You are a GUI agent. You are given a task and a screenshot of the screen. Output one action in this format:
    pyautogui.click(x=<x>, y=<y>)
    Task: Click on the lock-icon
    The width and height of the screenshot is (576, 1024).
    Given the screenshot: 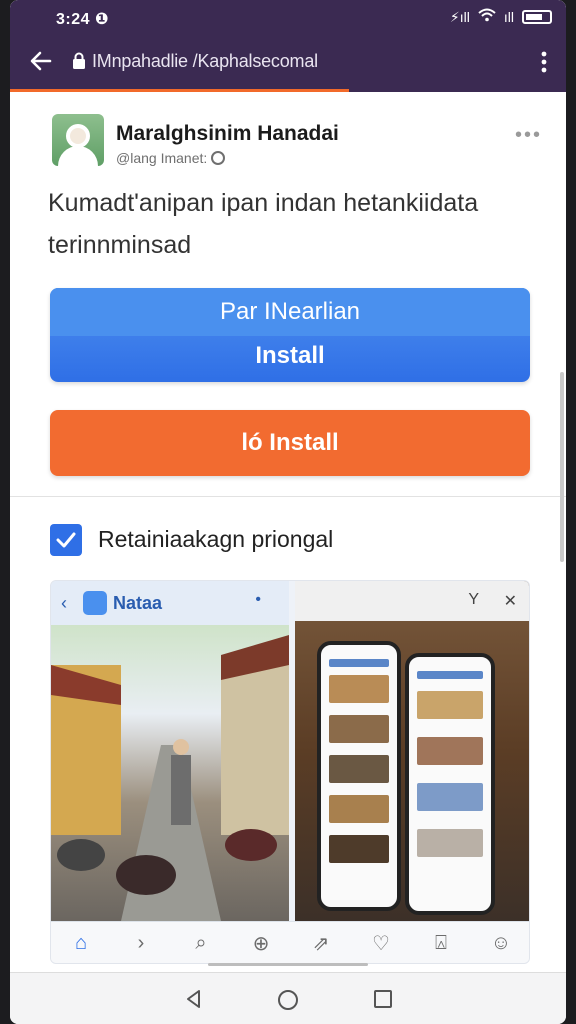 What is the action you would take?
    pyautogui.click(x=79, y=60)
    